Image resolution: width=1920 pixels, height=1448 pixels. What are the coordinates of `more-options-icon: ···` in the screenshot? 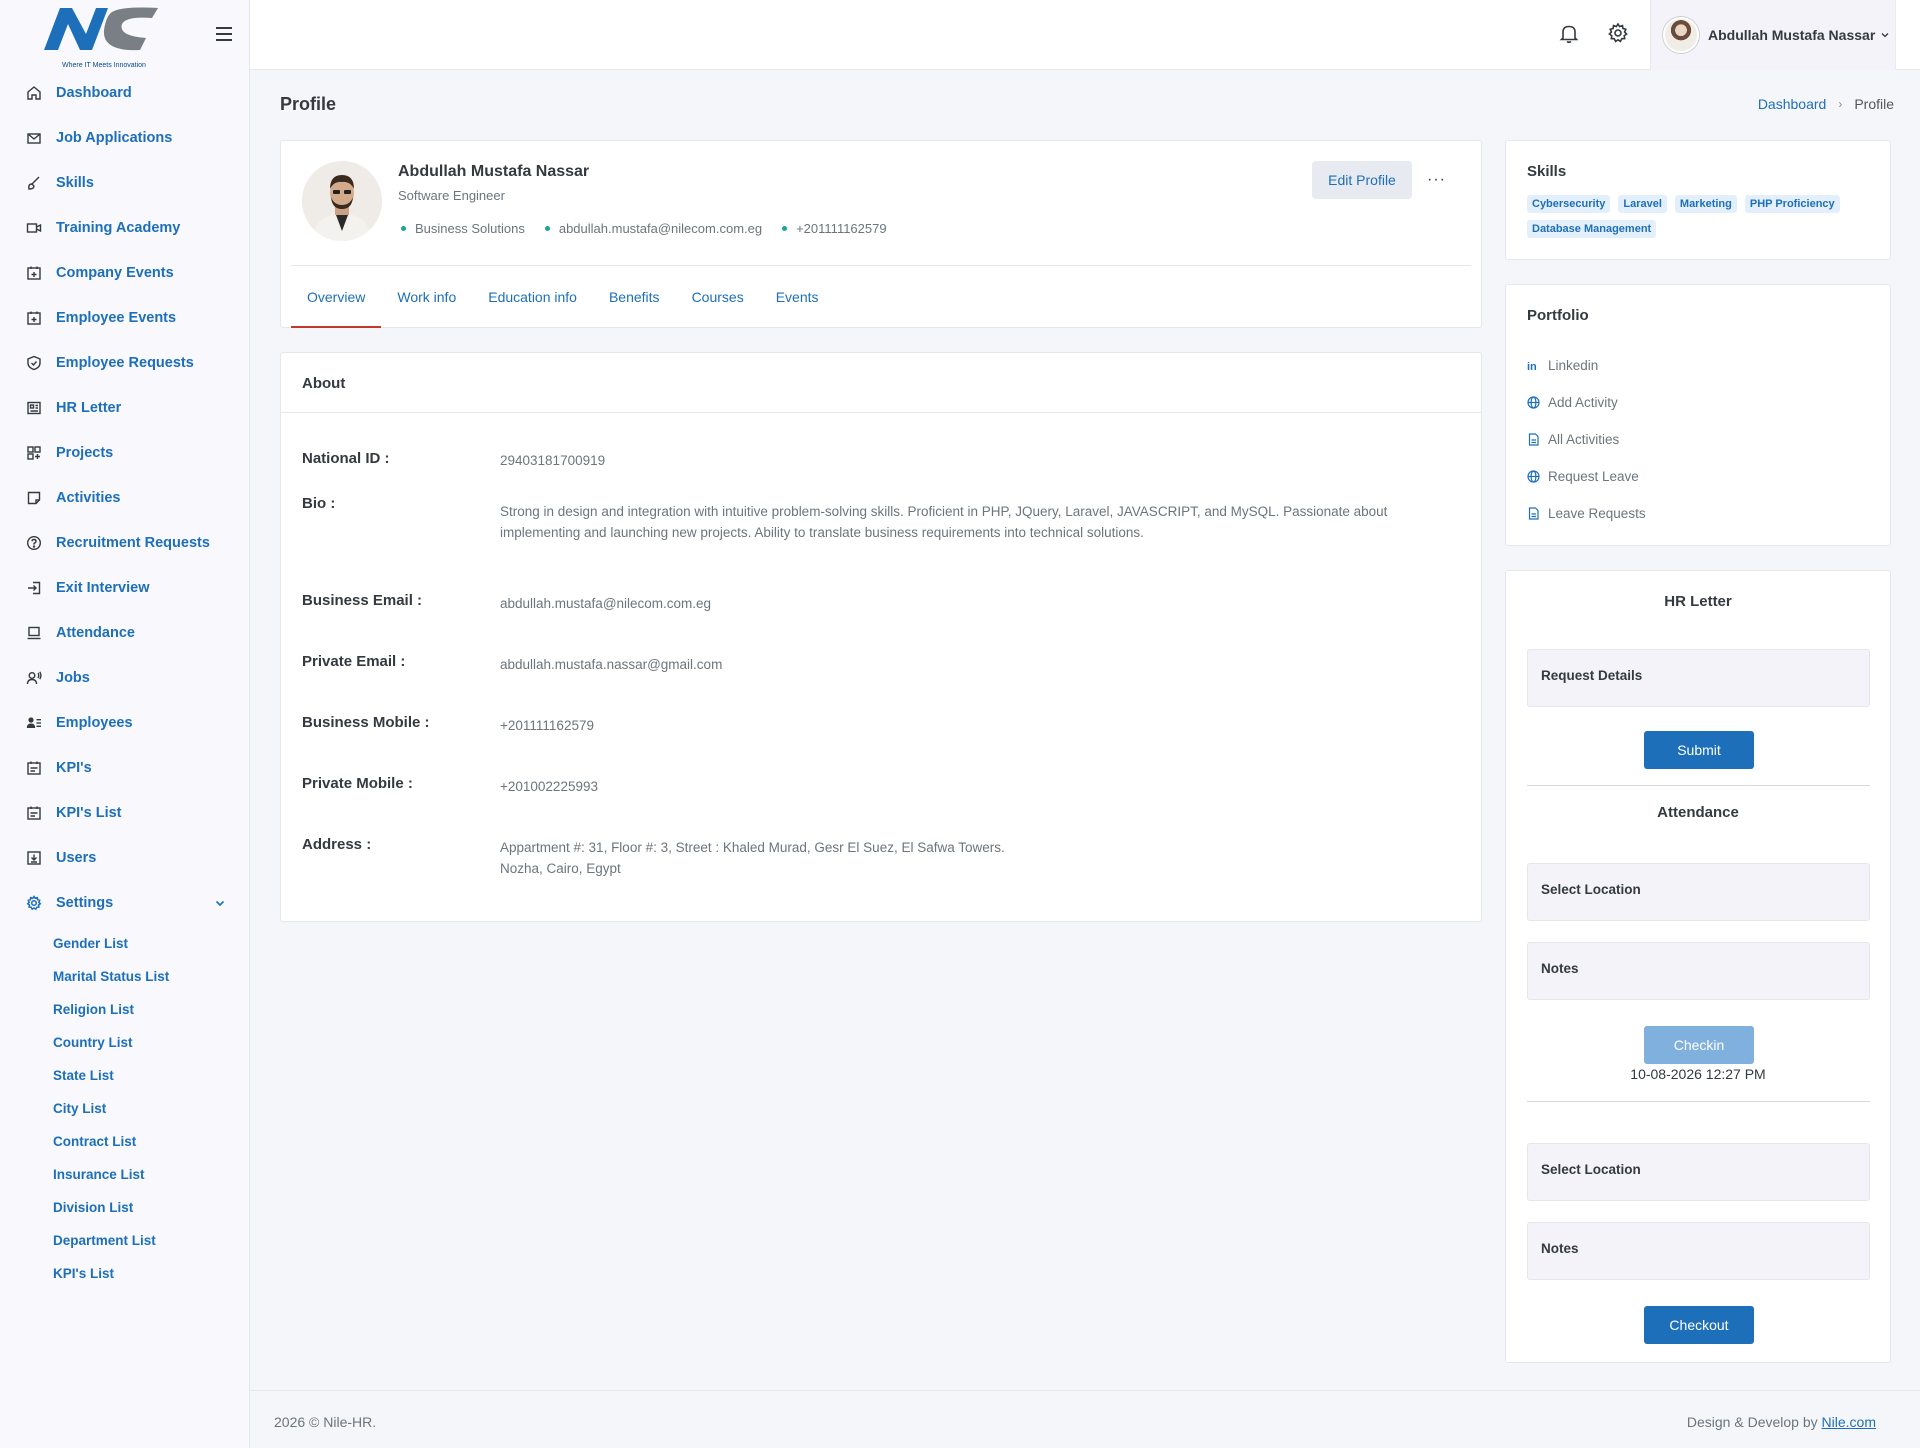 It's located at (1436, 180).